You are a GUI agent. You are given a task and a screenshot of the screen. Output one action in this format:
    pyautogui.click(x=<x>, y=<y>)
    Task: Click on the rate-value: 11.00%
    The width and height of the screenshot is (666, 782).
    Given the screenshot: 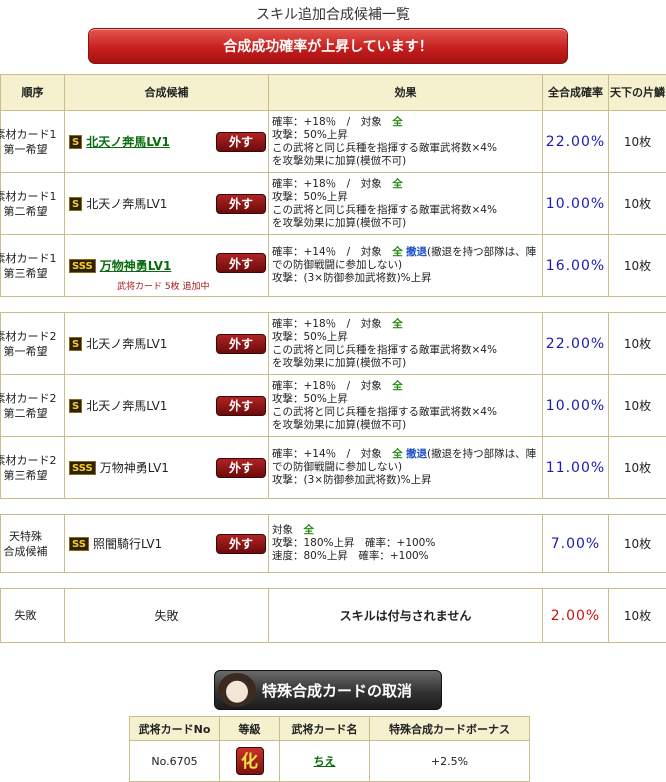 What is the action you would take?
    pyautogui.click(x=576, y=468)
    